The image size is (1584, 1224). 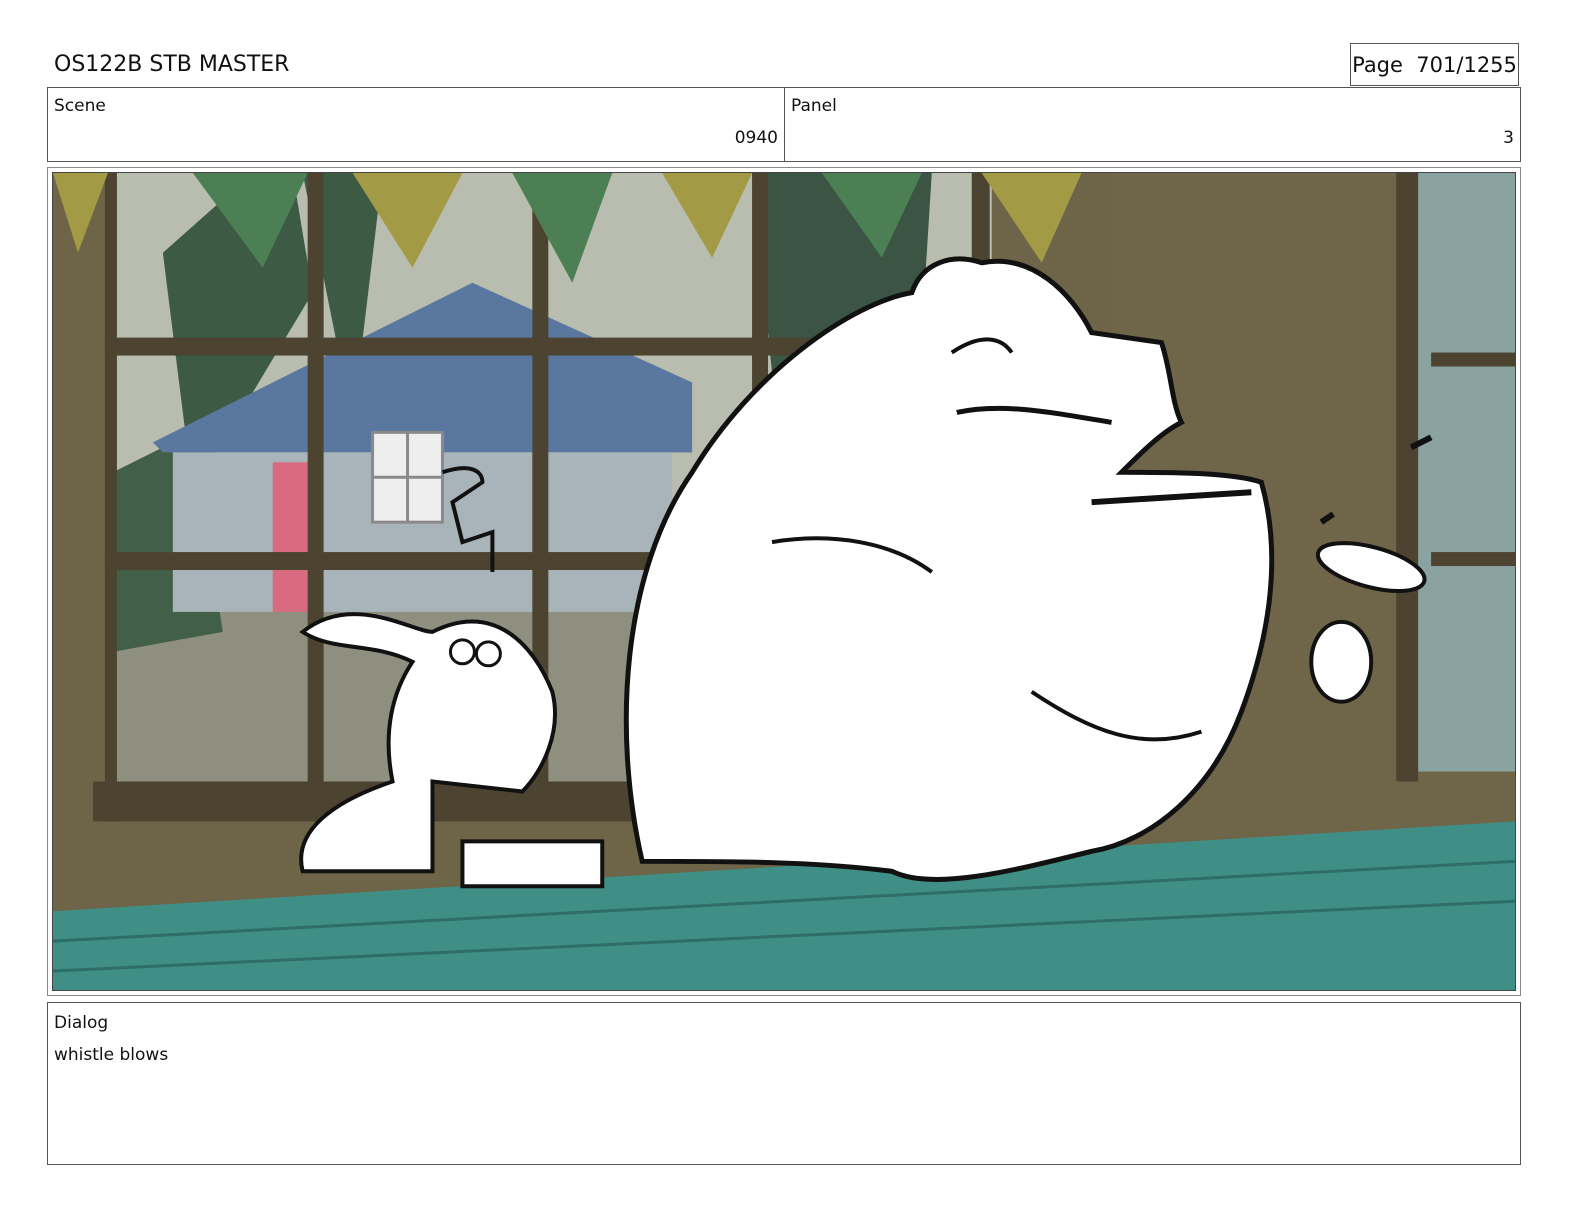 I want to click on page-indicator: Page 701/1255, so click(x=1434, y=64).